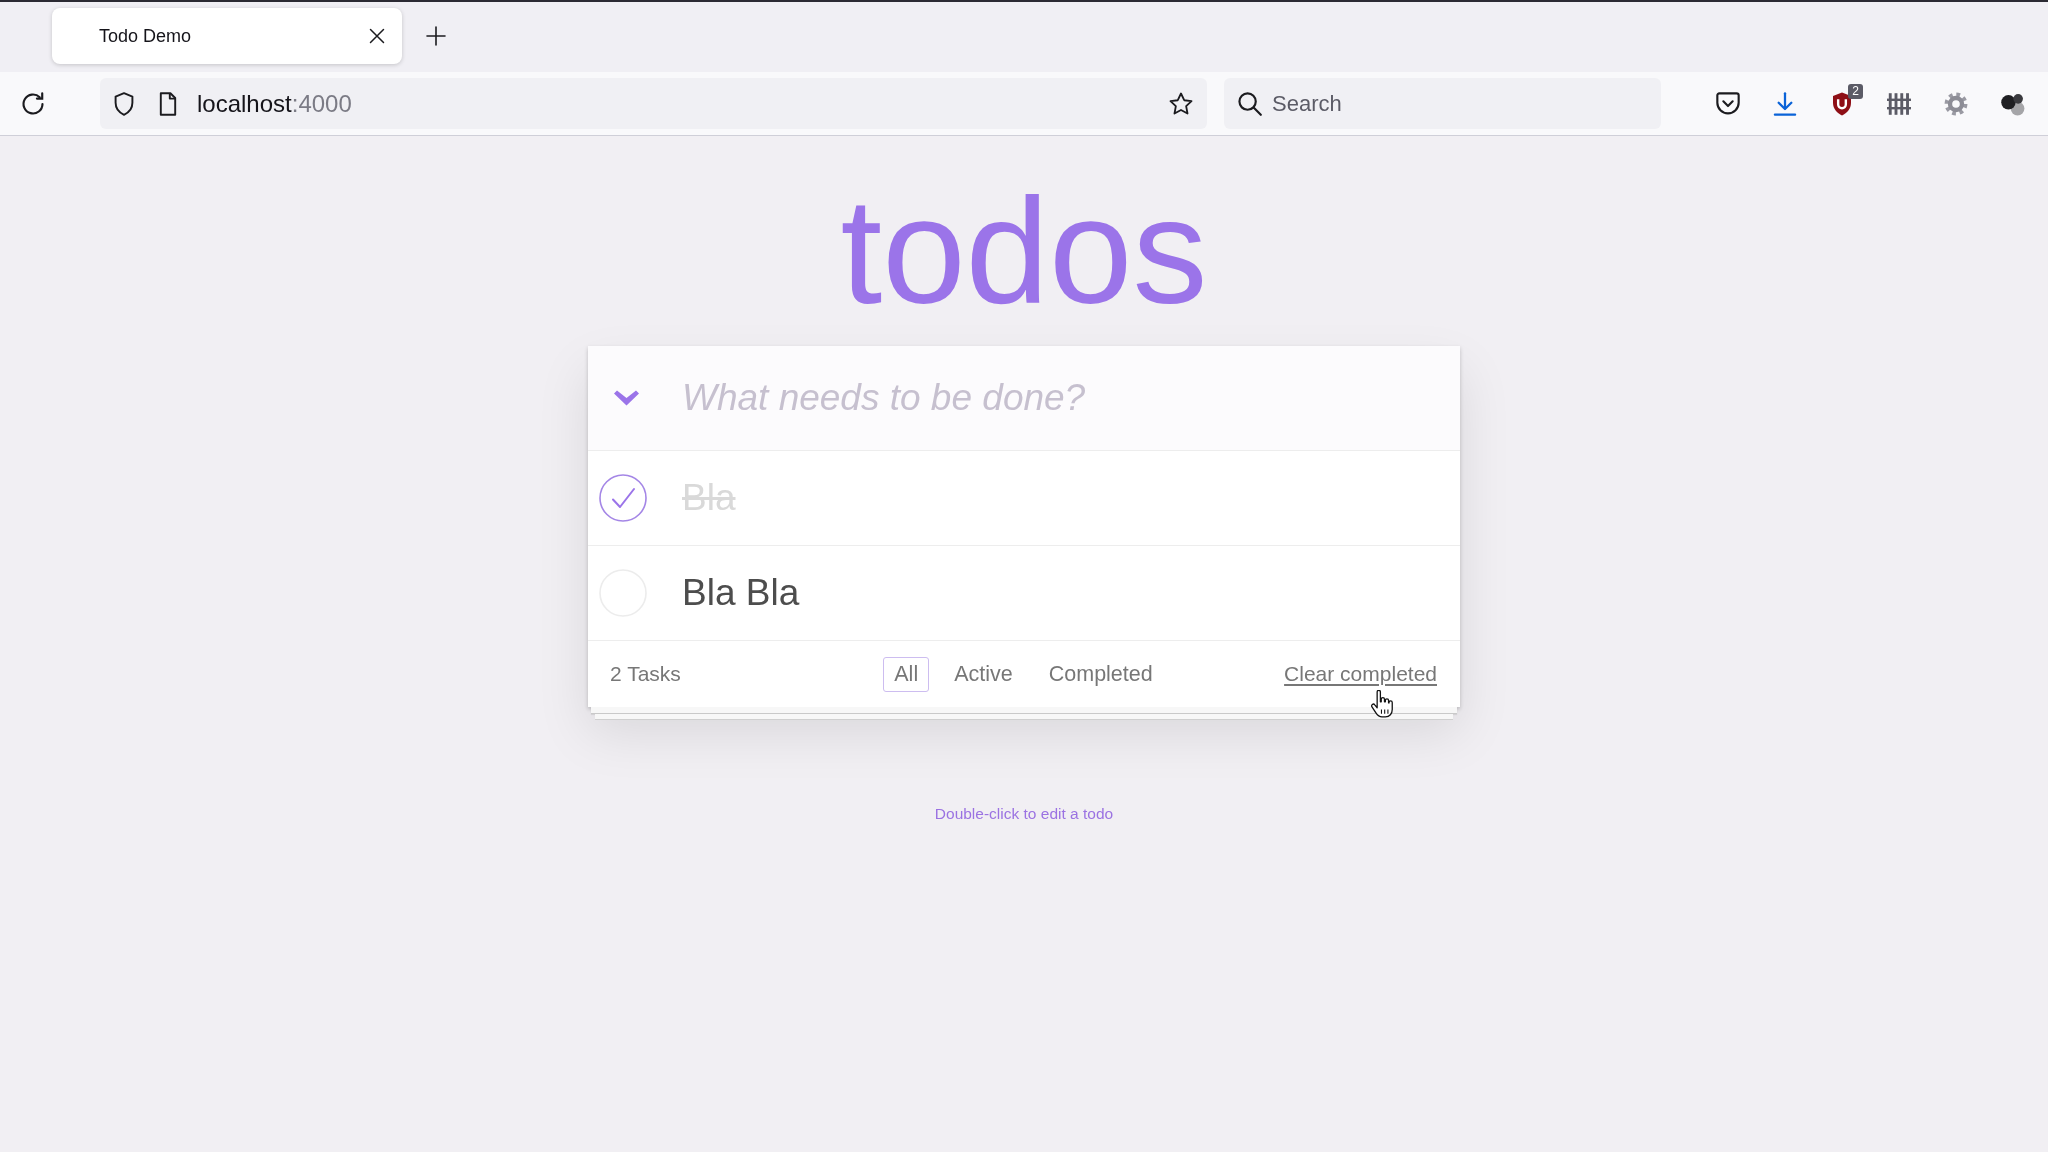 Image resolution: width=2048 pixels, height=1152 pixels. What do you see at coordinates (626, 398) in the screenshot?
I see `chevron-down-icon` at bounding box center [626, 398].